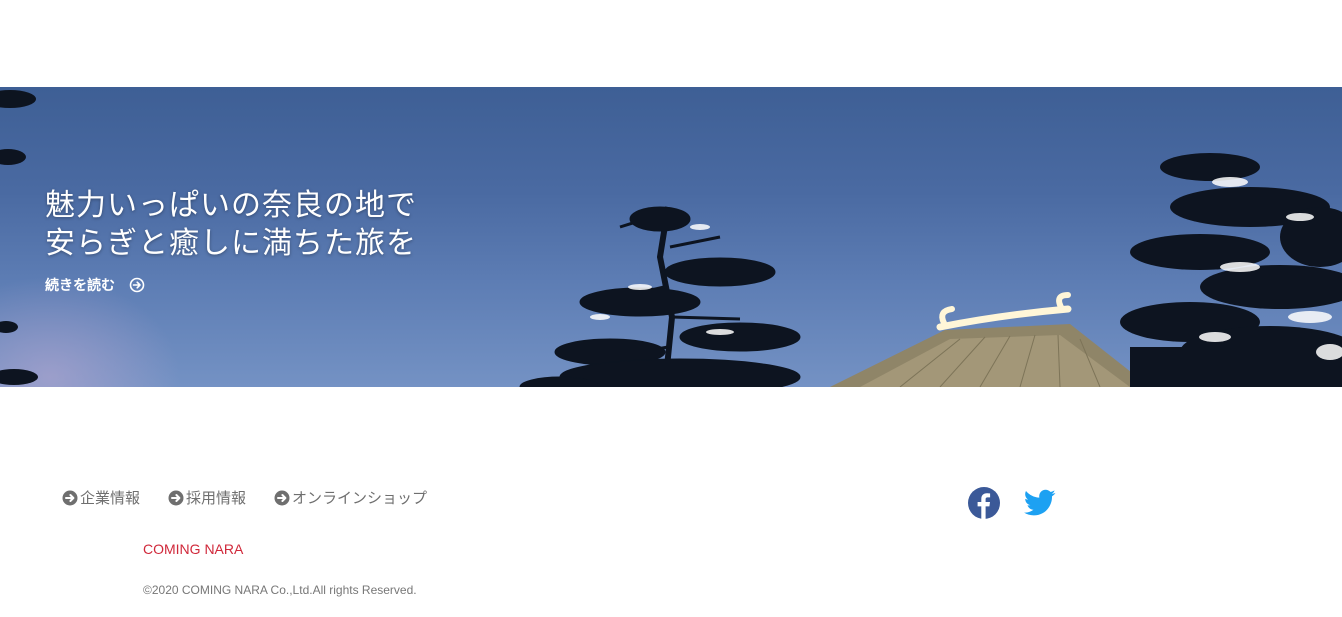 Image resolution: width=1342 pixels, height=617 pixels. I want to click on social-links, so click(1012, 505).